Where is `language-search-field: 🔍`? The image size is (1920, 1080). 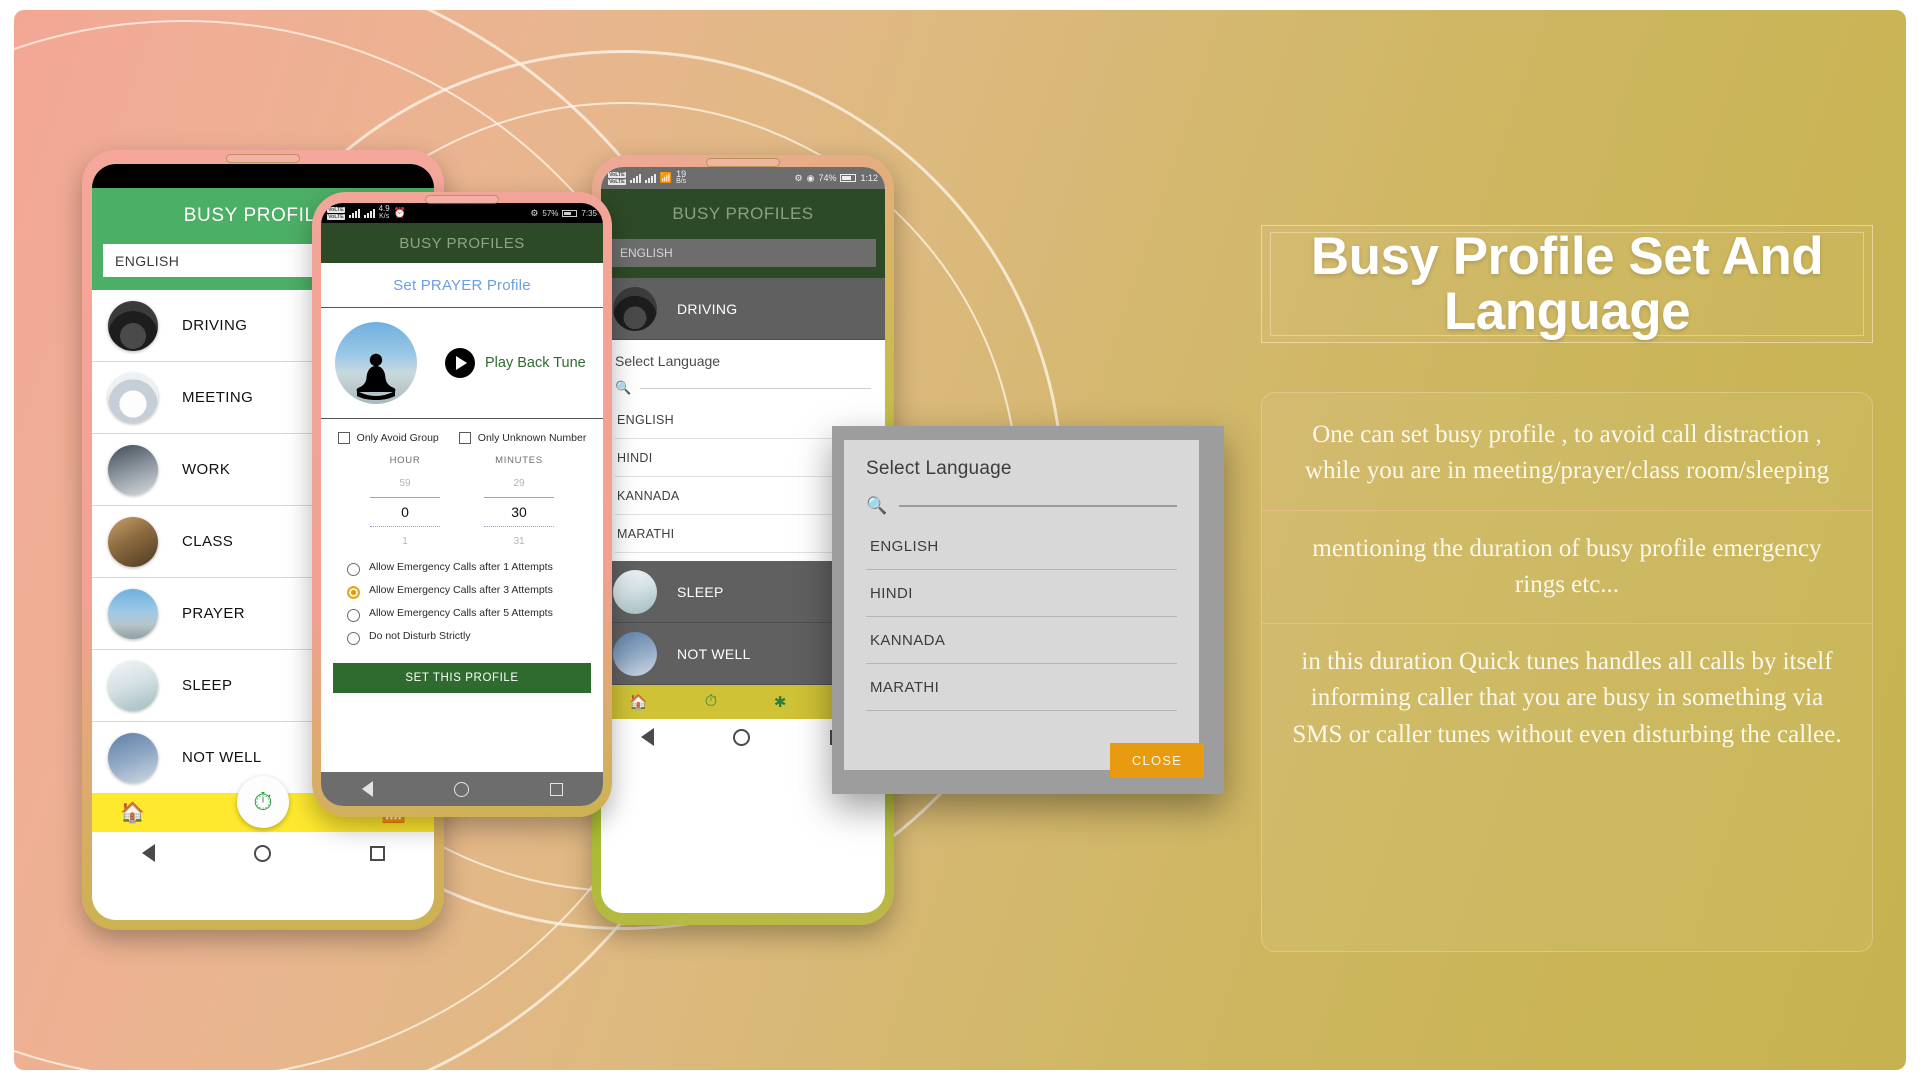
language-search-field: 🔍 is located at coordinates (1021, 509).